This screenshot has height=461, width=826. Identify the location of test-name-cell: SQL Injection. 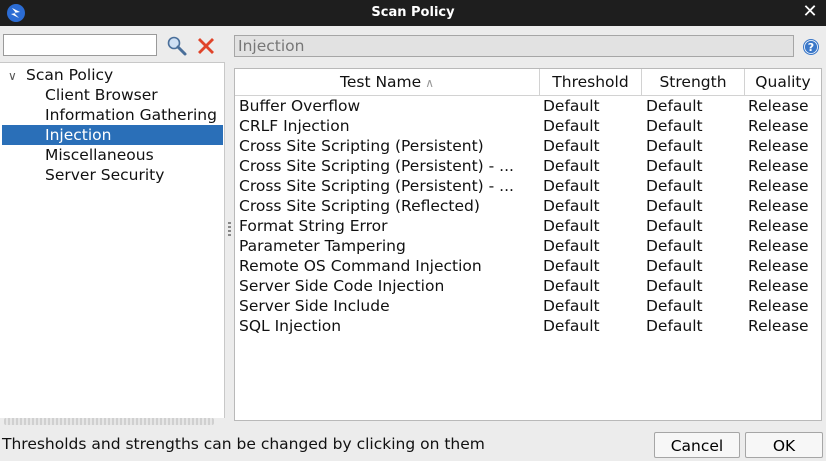
(290, 326).